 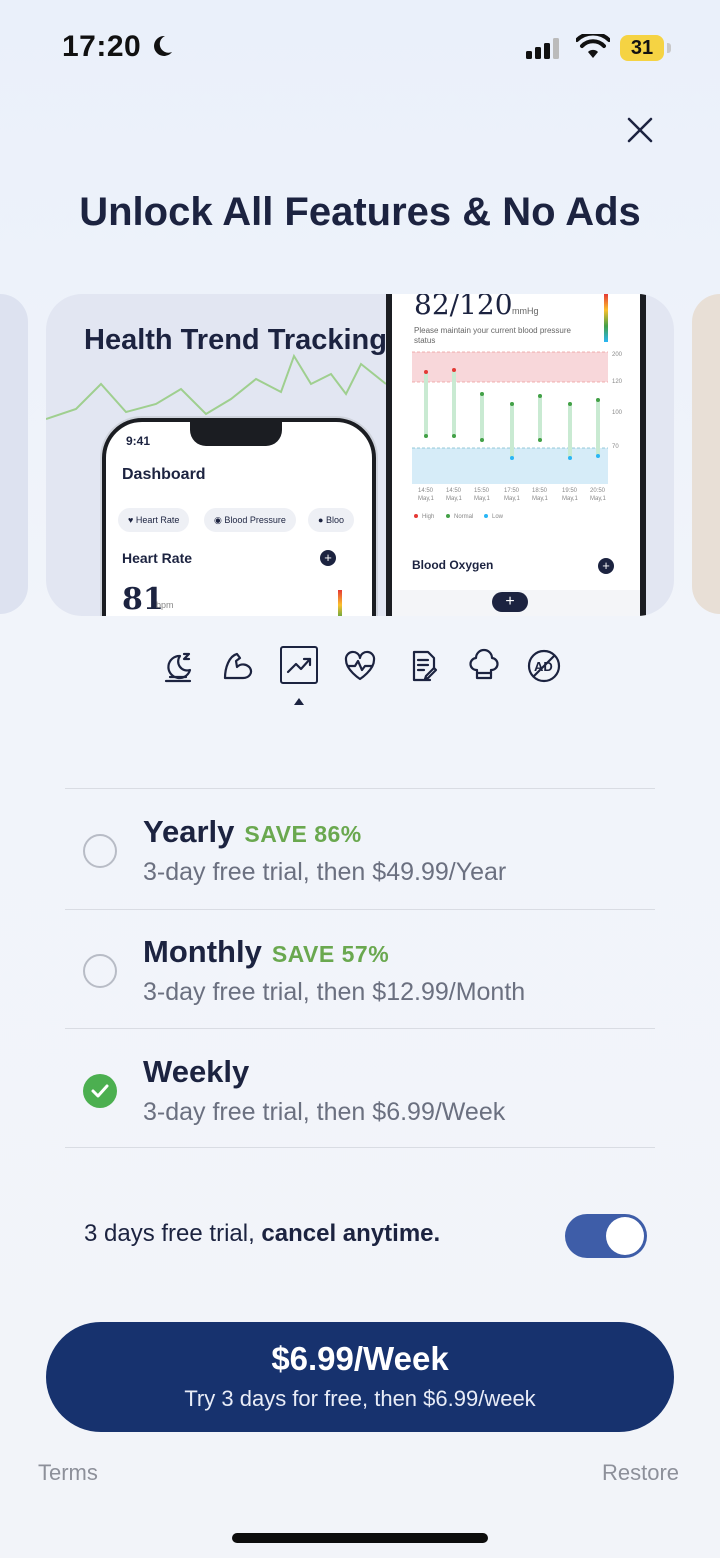 What do you see at coordinates (236, 434) in the screenshot?
I see `phone-notch` at bounding box center [236, 434].